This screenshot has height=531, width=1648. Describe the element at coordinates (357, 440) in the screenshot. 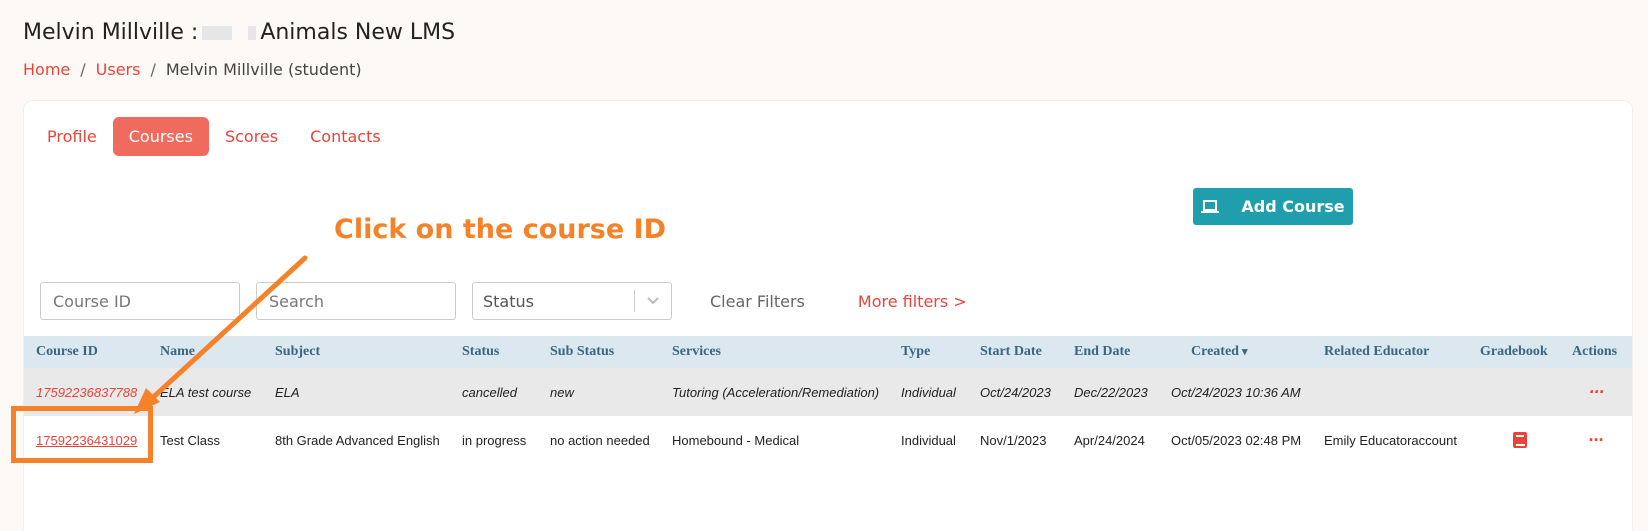

I see `course-subject: 8th Grade Advanced English` at that location.